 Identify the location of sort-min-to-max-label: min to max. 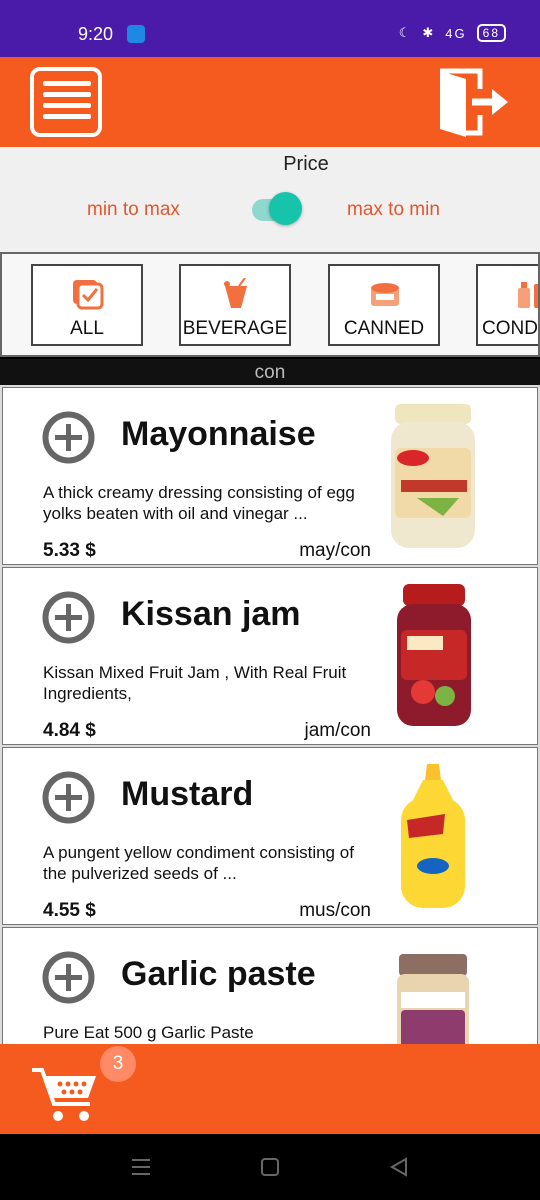
(133, 210).